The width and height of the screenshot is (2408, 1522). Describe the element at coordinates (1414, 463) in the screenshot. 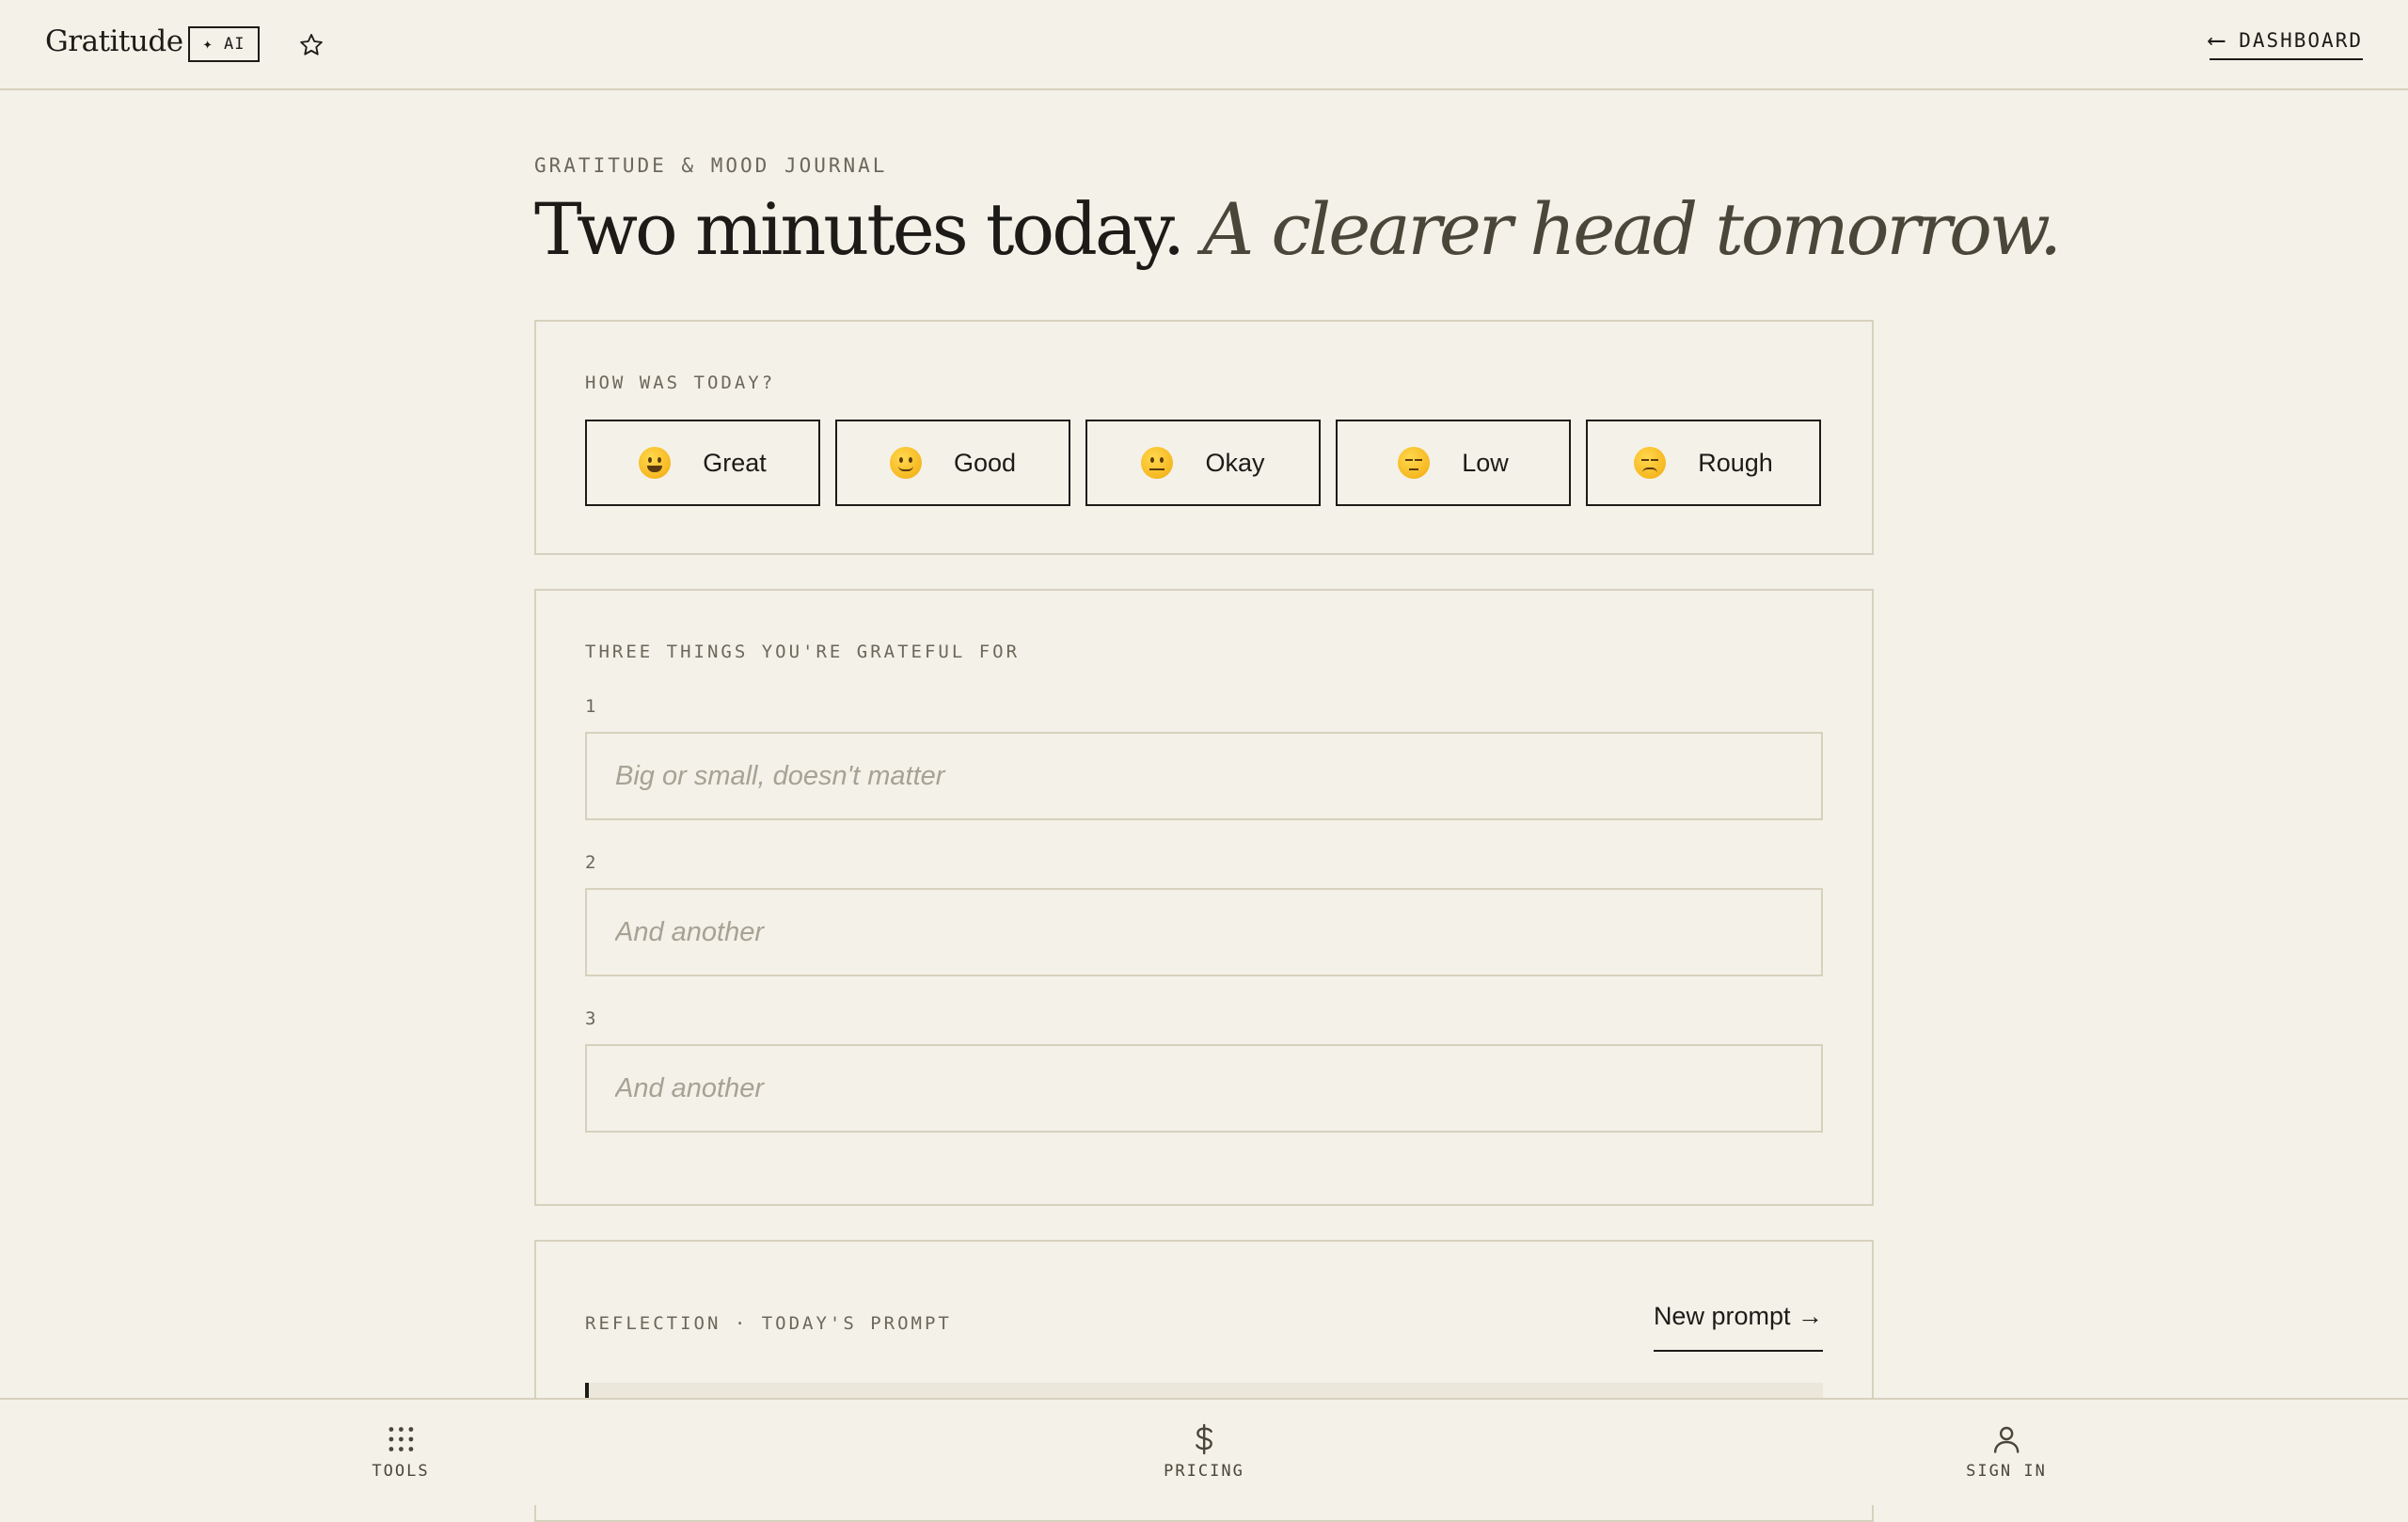

I see `pensive-face-icon` at that location.